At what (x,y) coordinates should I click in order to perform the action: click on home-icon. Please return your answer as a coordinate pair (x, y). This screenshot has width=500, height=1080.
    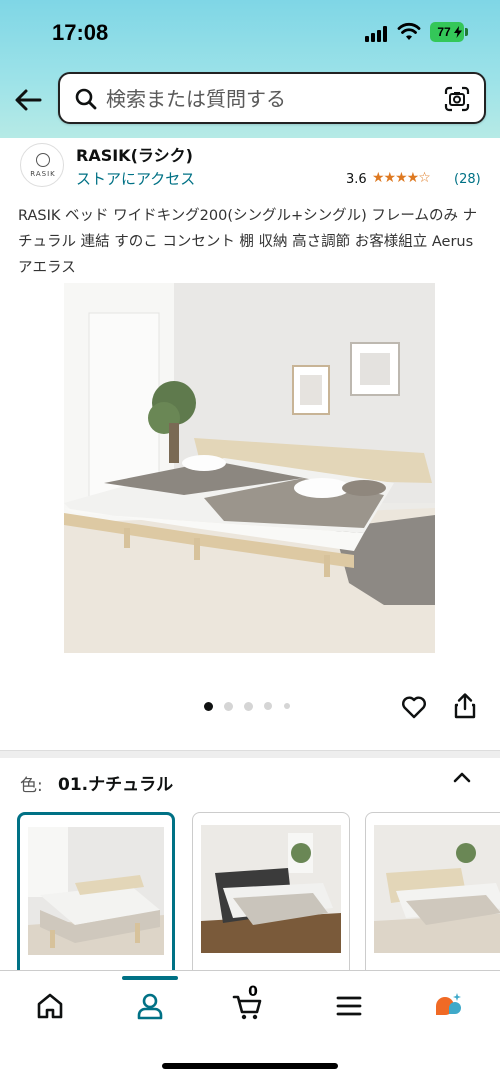
    Looking at the image, I should click on (50, 1006).